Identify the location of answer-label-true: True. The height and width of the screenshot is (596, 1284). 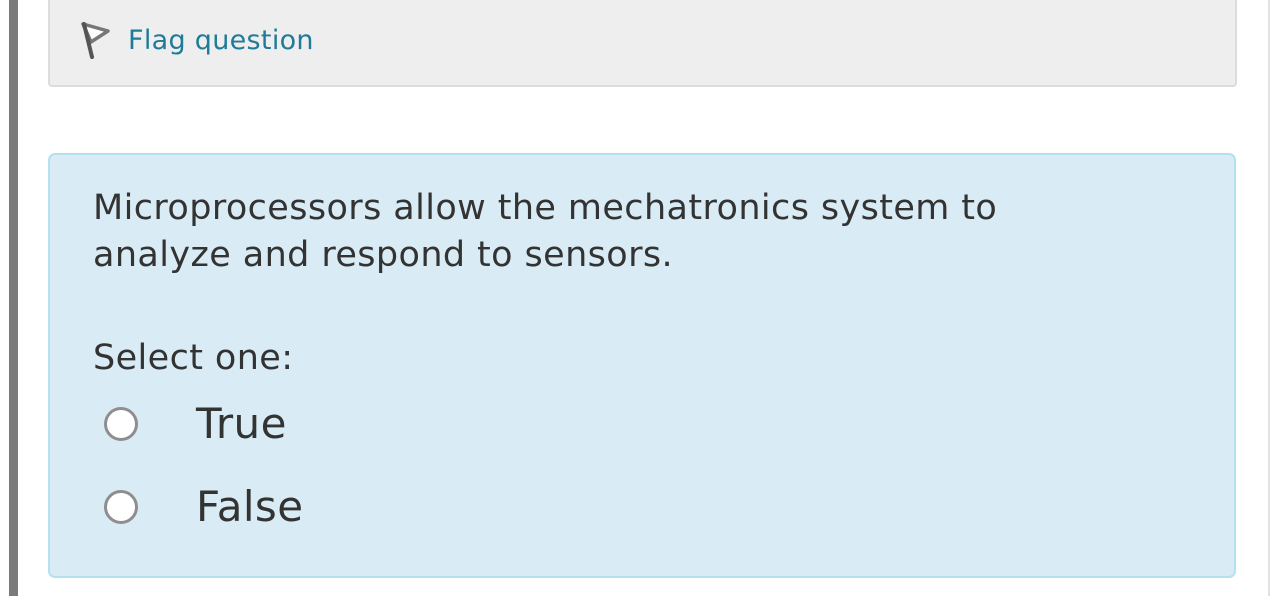
(241, 423).